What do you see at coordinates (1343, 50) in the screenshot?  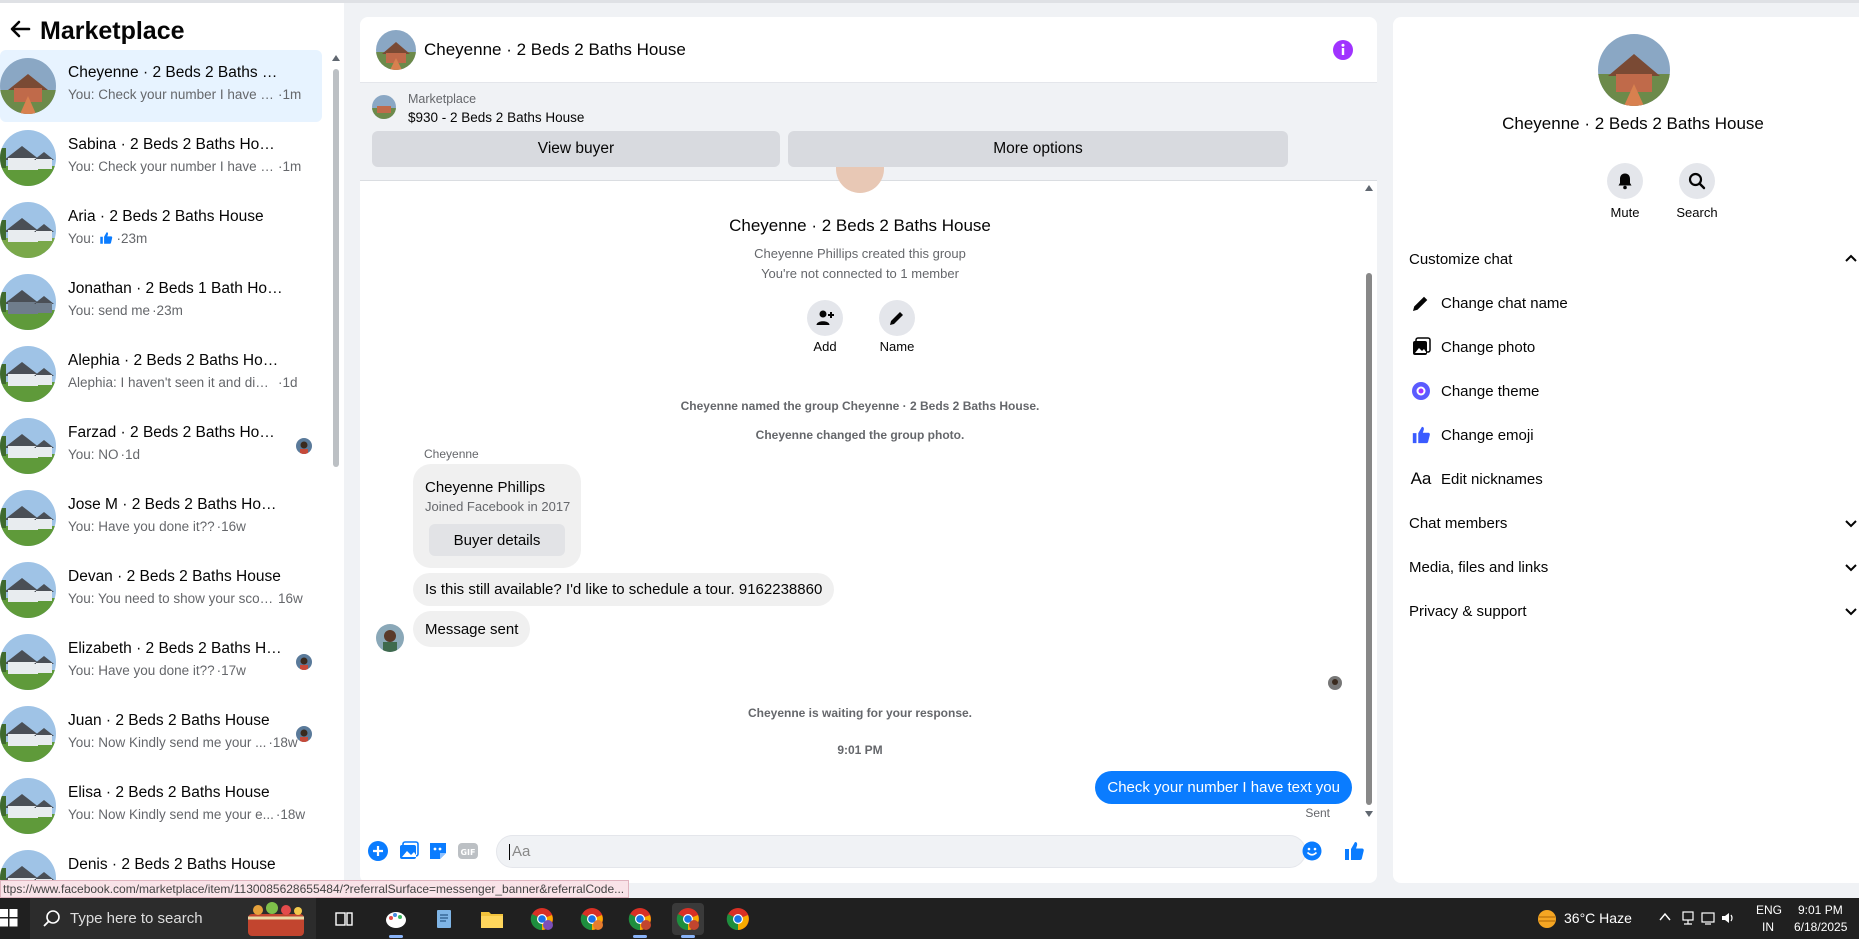 I see `info-icon` at bounding box center [1343, 50].